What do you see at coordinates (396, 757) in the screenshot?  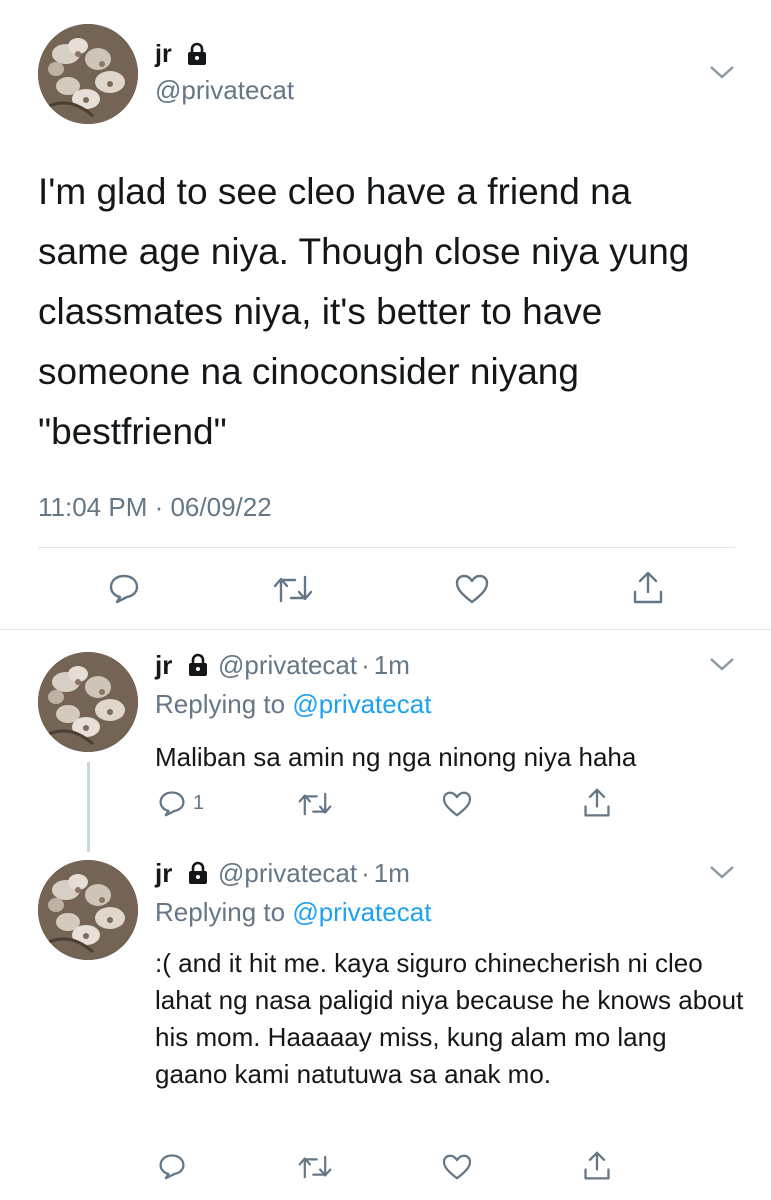 I see `reply-text: Maliban sa amin ng nga ninong niya haha` at bounding box center [396, 757].